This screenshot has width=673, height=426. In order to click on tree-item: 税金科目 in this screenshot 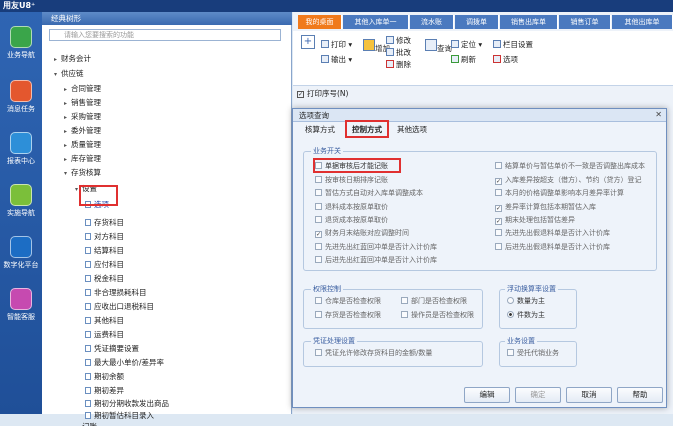, I will do `click(104, 279)`.